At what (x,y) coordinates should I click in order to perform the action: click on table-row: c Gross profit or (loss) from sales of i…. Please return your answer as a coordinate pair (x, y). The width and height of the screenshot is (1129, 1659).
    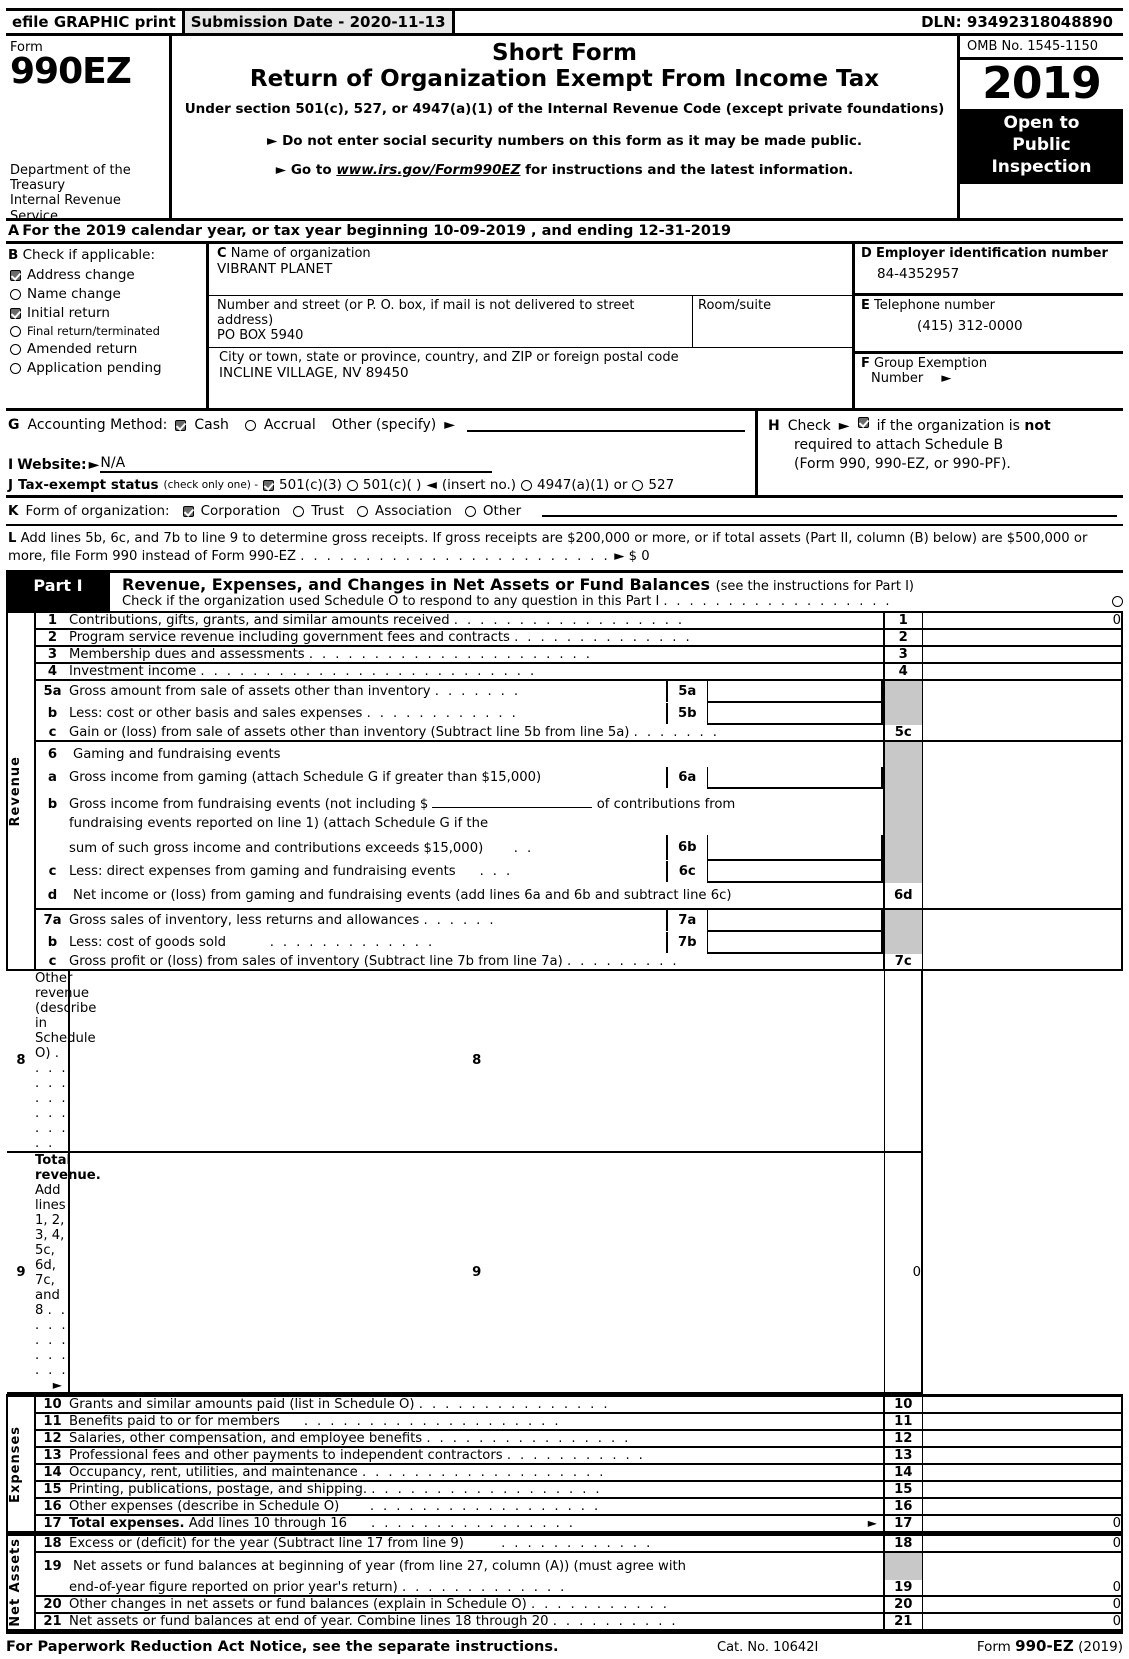
    Looking at the image, I should click on (565, 962).